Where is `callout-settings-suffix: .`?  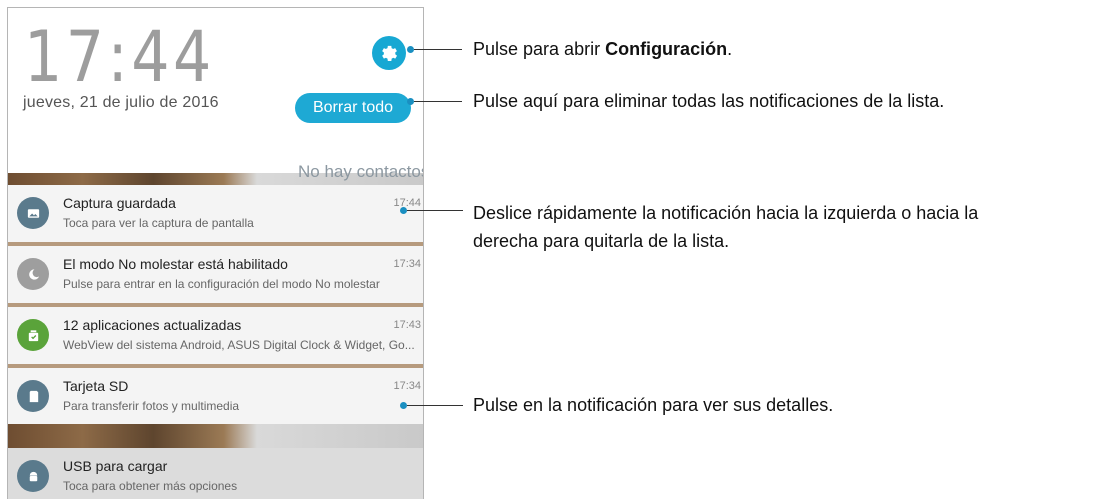
callout-settings-suffix: . is located at coordinates (730, 49).